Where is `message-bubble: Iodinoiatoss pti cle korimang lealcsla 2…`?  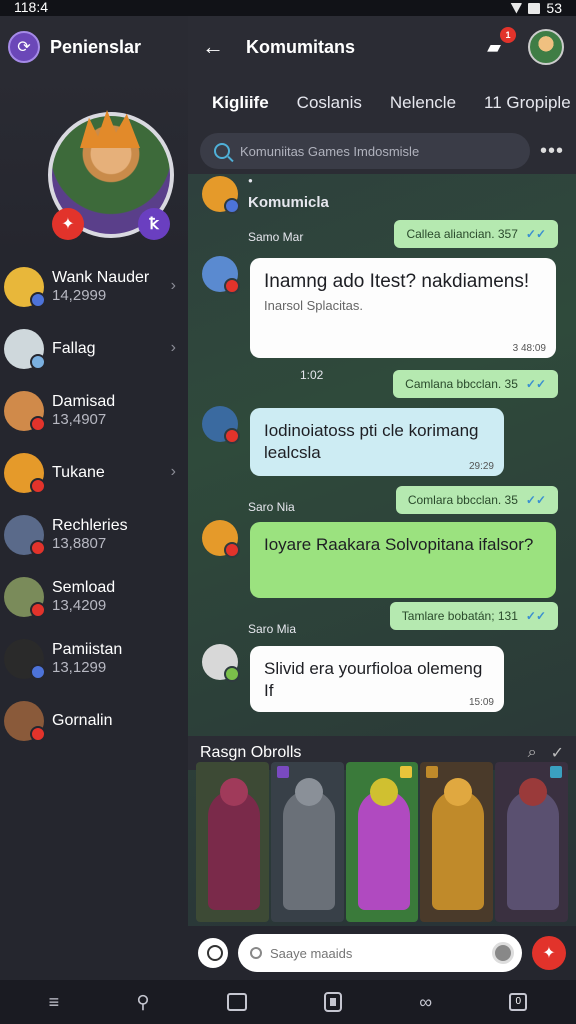 message-bubble: Iodinoiatoss pti cle korimang lealcsla 2… is located at coordinates (377, 442).